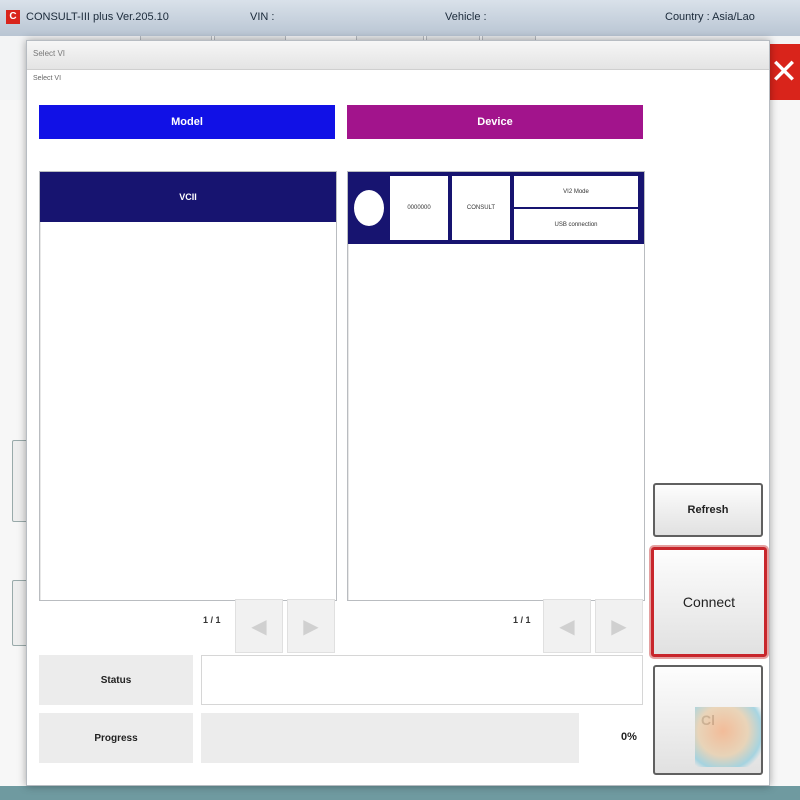 Image resolution: width=800 pixels, height=800 pixels. I want to click on status-label: Status, so click(116, 680).